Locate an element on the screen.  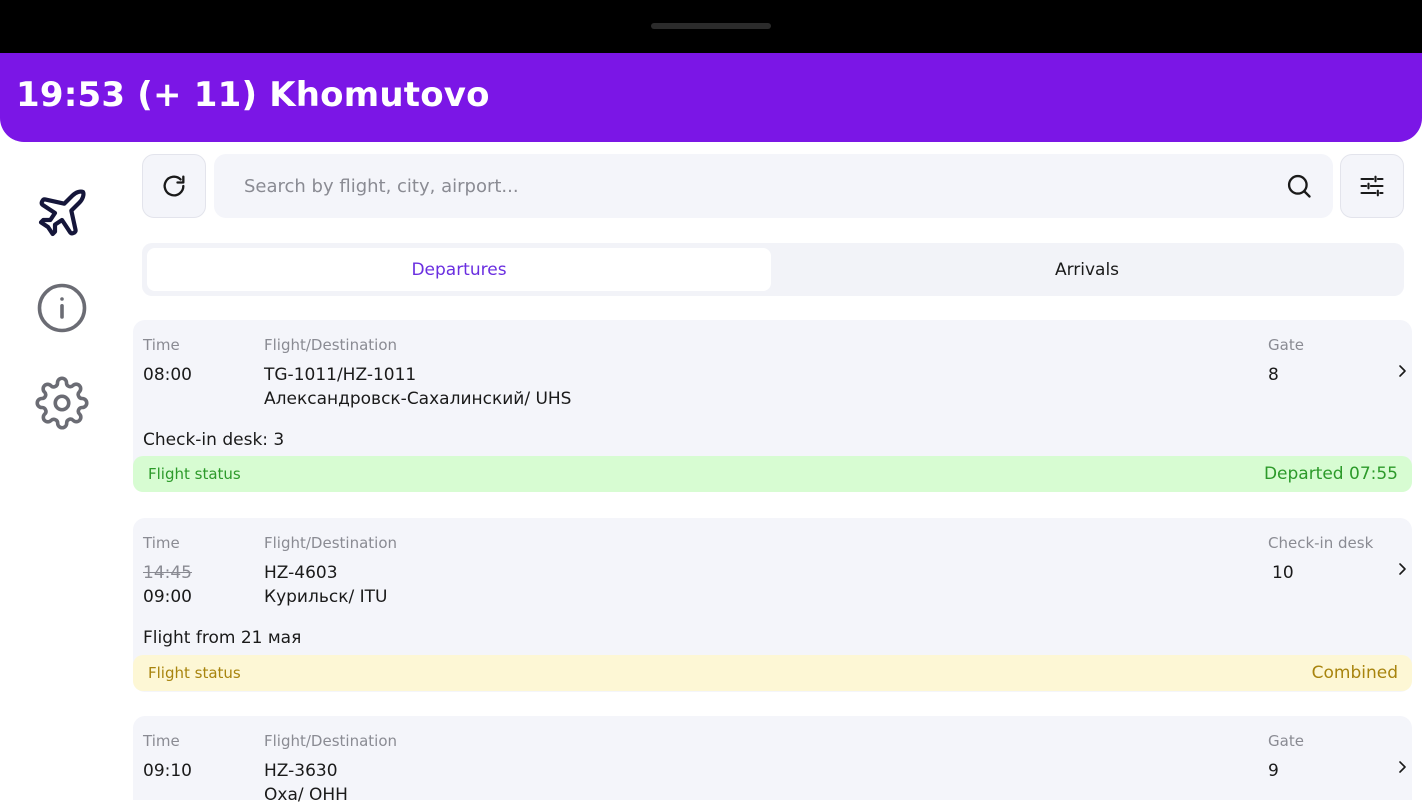
flight-time: 09:00 is located at coordinates (167, 597).